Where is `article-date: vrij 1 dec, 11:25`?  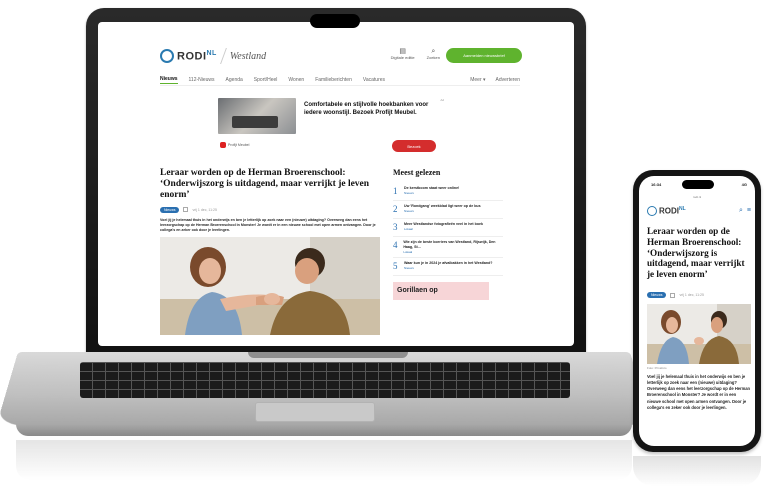 article-date: vrij 1 dec, 11:25 is located at coordinates (204, 209).